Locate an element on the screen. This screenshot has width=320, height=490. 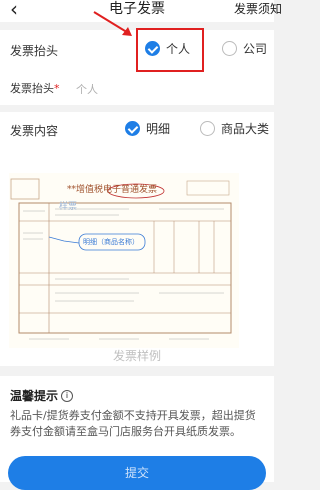
invoice-sample-badge: 样票 is located at coordinates (68, 207).